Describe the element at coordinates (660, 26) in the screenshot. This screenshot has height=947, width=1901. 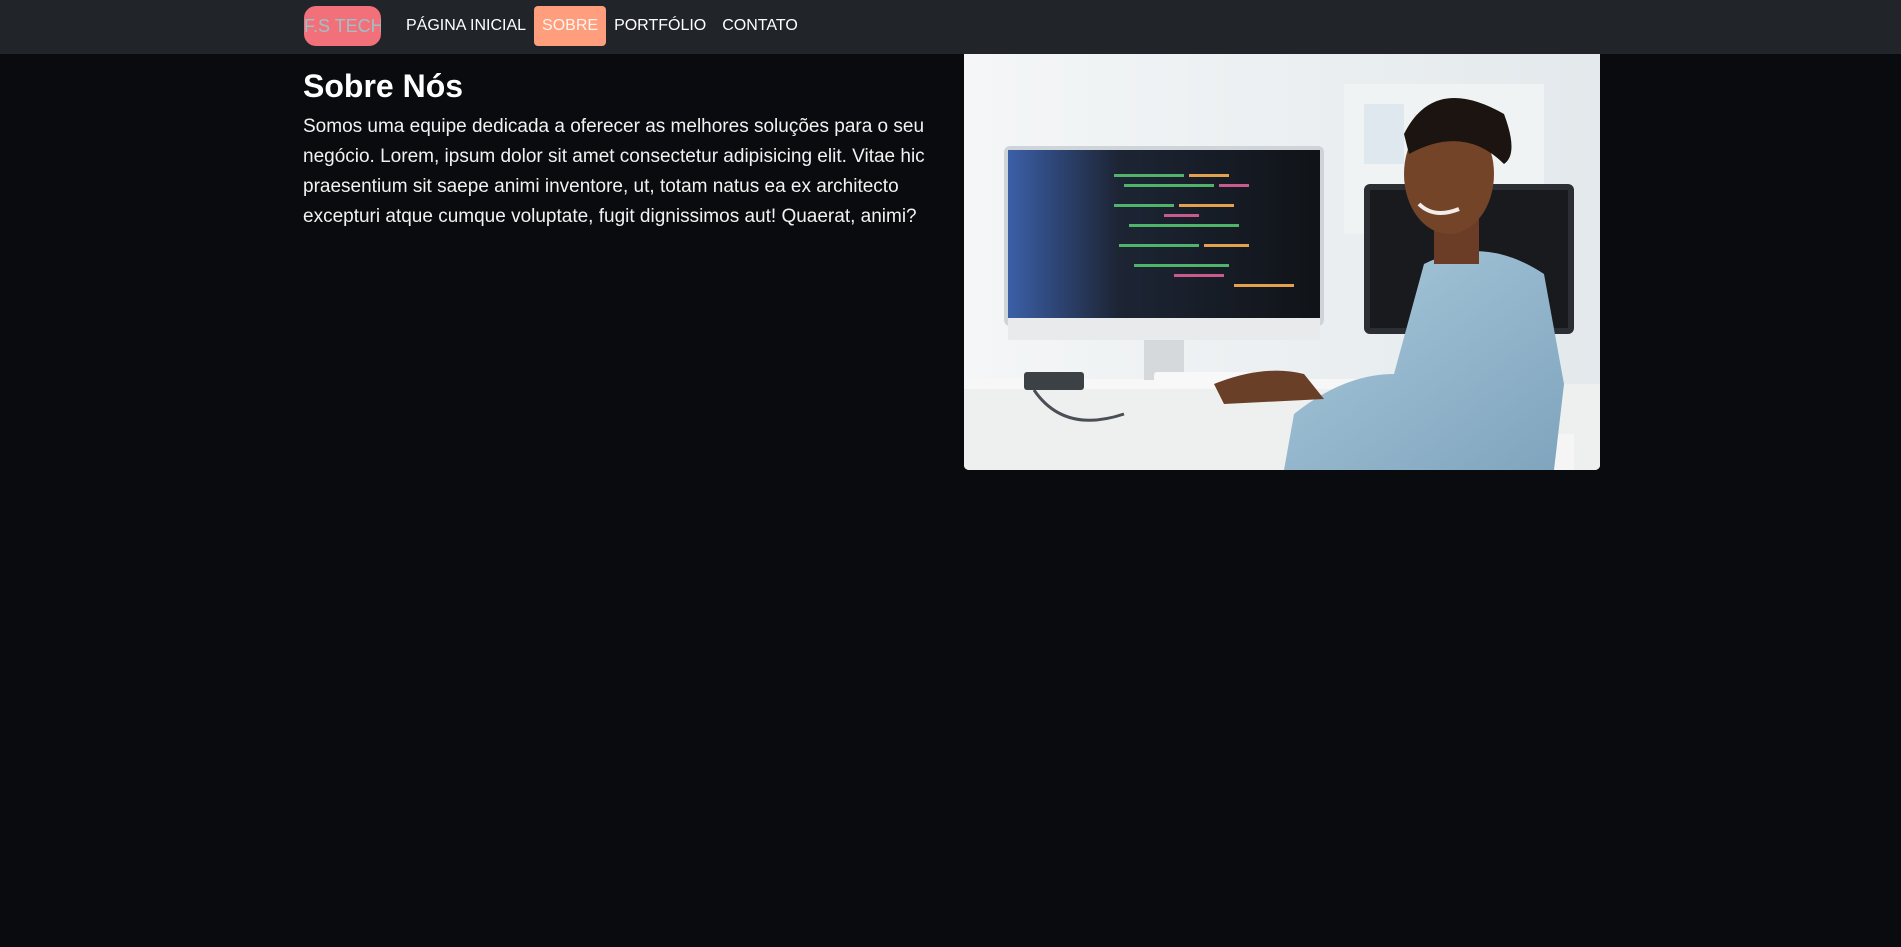
I see `nav-link-portfolio: PORTFÓLIO` at that location.